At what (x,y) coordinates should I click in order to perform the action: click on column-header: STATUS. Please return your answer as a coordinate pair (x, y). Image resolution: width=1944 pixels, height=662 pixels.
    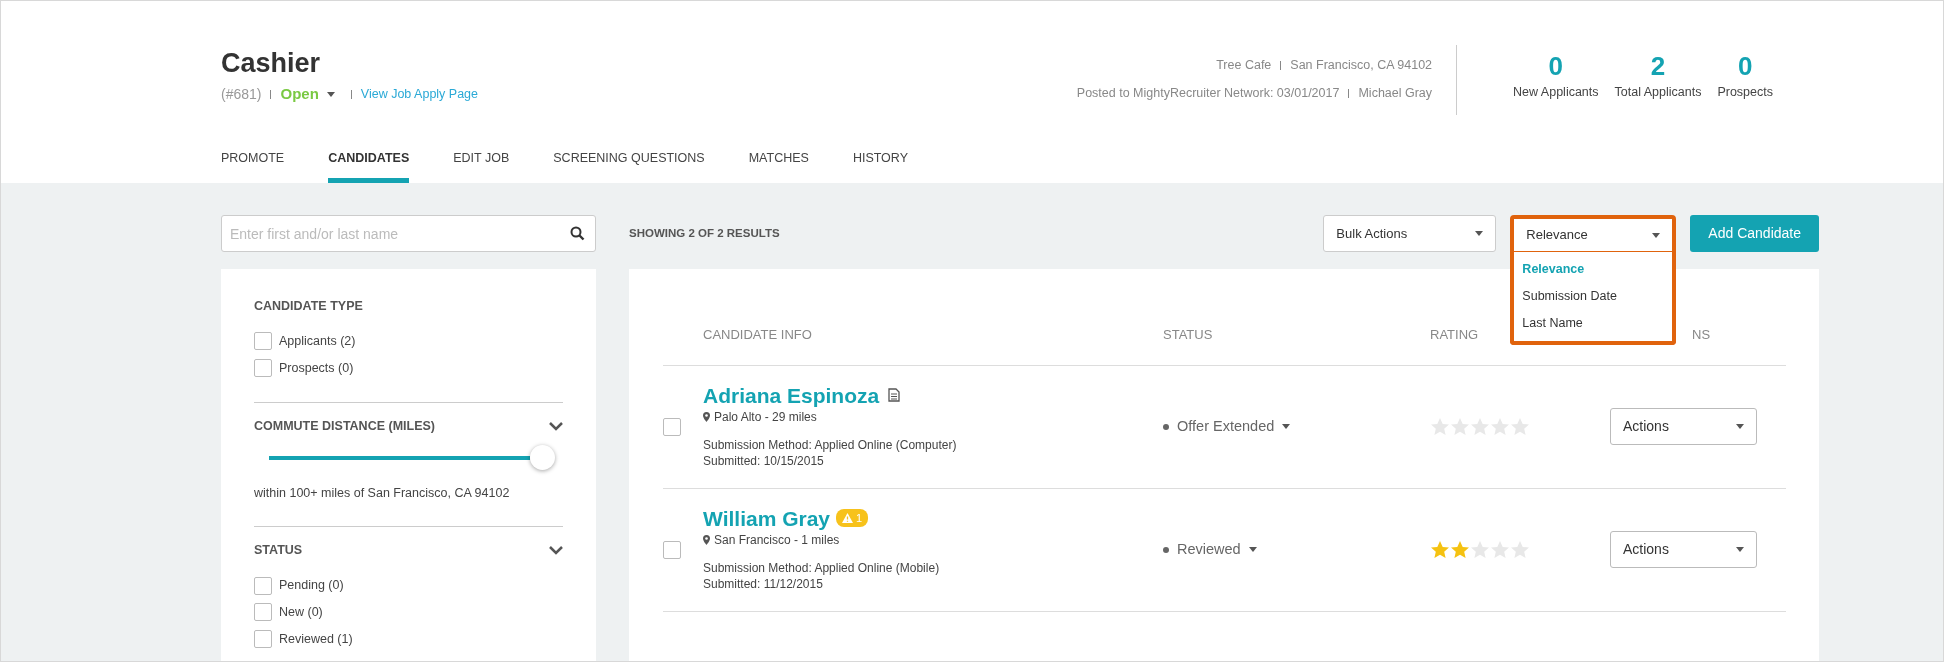
    Looking at the image, I should click on (1188, 334).